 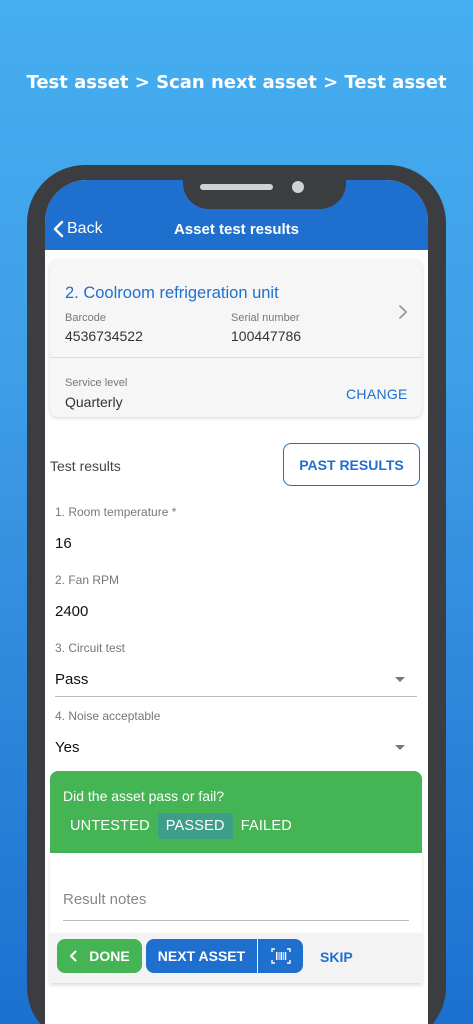 I want to click on done-button: DONE, so click(x=99, y=956).